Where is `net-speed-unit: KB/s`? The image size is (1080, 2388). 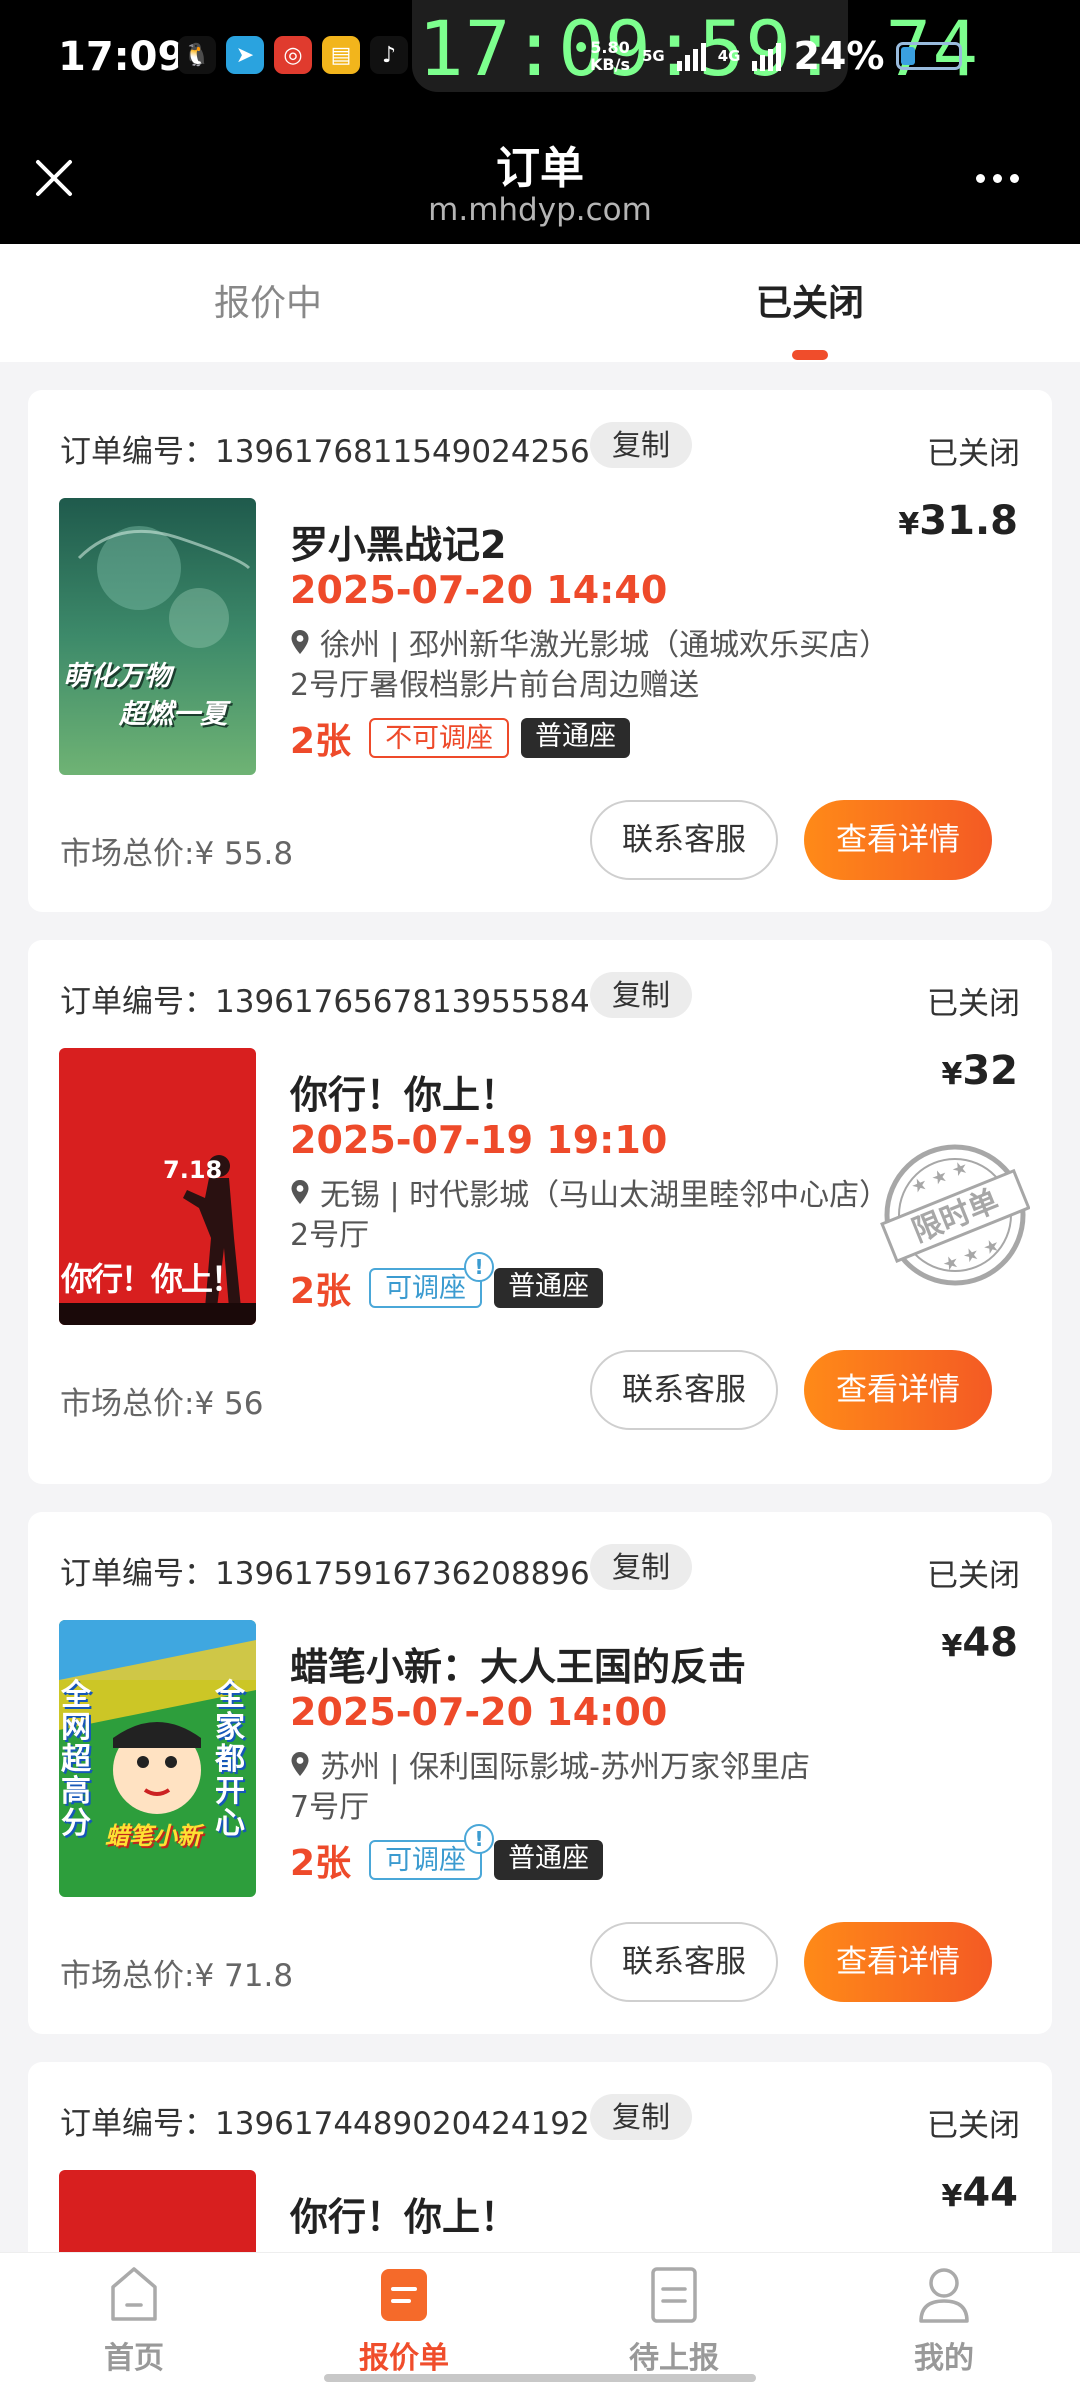 net-speed-unit: KB/s is located at coordinates (610, 64).